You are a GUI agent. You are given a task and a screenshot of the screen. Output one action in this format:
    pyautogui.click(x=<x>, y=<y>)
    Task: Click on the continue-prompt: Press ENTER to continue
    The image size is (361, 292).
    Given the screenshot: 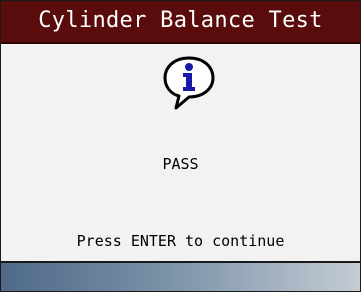 What is the action you would take?
    pyautogui.click(x=180, y=241)
    